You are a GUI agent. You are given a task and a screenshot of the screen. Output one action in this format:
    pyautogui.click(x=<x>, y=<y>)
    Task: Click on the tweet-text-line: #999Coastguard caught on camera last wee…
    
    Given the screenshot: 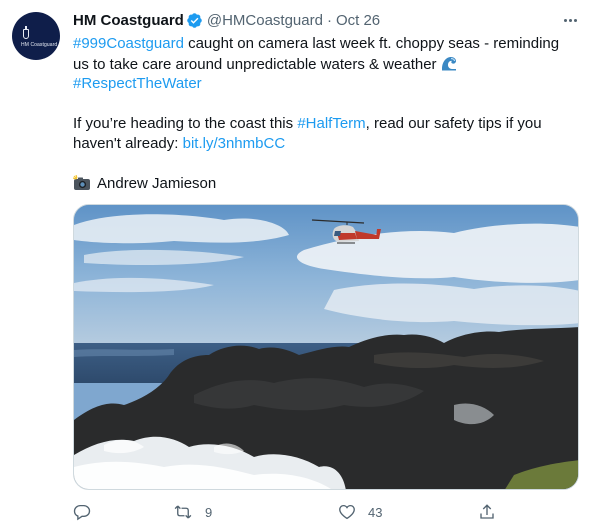 What is the action you would take?
    pyautogui.click(x=323, y=44)
    